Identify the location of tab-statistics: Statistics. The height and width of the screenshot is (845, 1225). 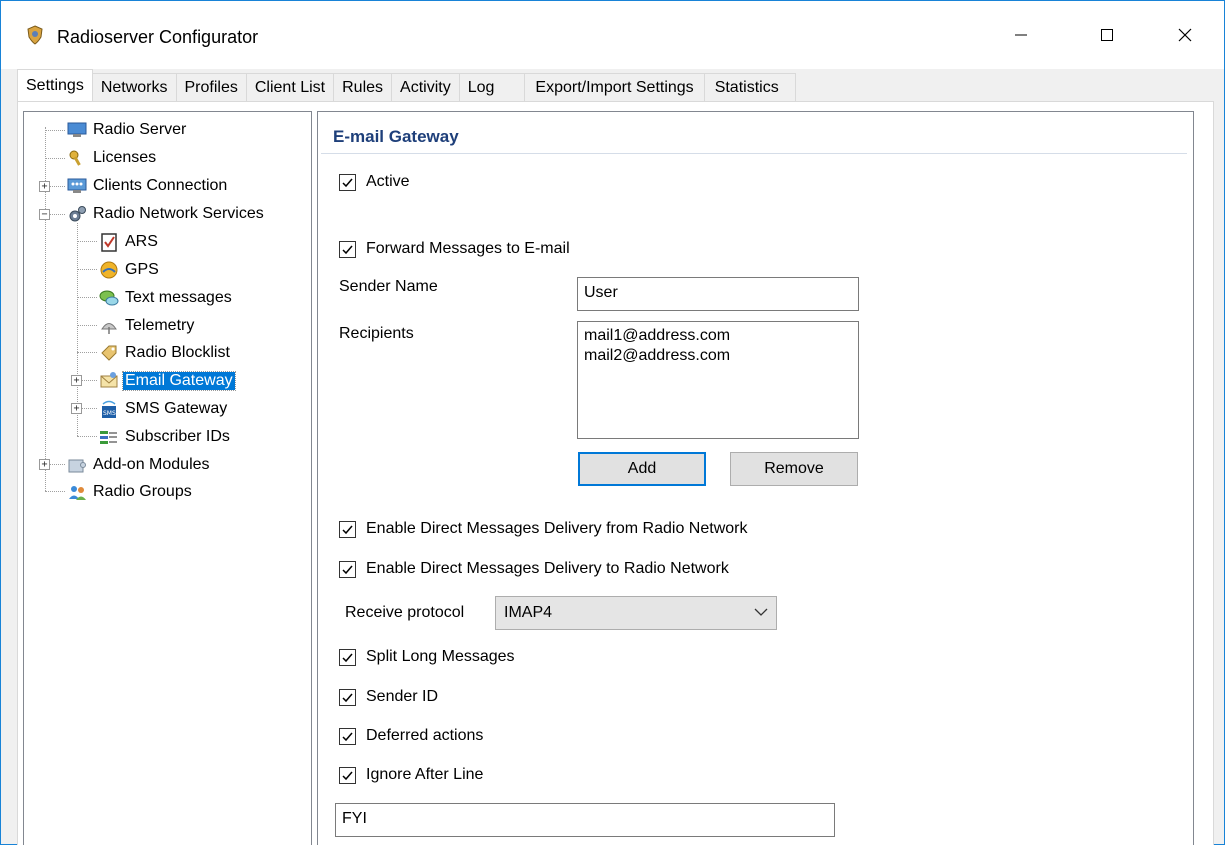
(749, 87).